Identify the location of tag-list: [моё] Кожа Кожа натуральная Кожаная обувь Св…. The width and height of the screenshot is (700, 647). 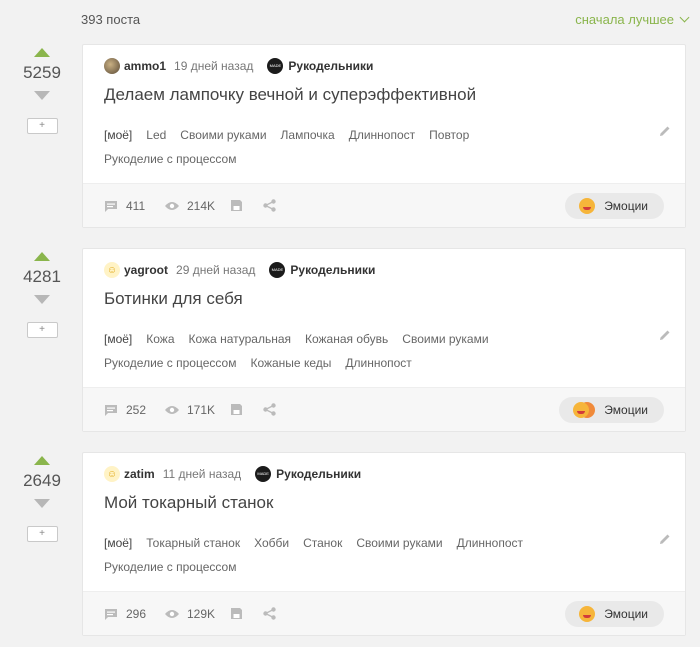
(374, 351).